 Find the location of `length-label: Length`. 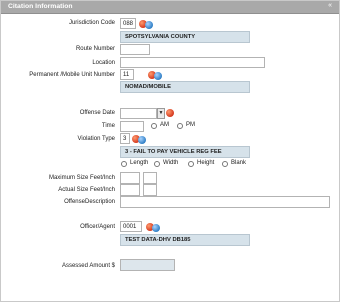

length-label: Length is located at coordinates (139, 163).